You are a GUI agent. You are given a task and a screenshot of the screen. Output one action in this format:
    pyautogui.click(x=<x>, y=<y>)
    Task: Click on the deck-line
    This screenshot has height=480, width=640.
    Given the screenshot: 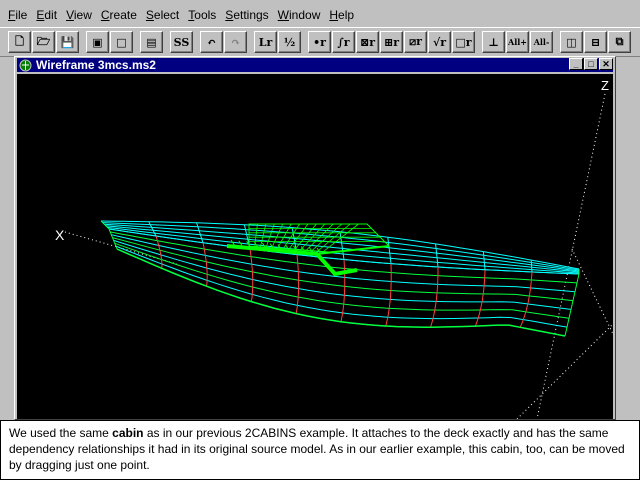 What is the action you would take?
    pyautogui.click(x=341, y=246)
    